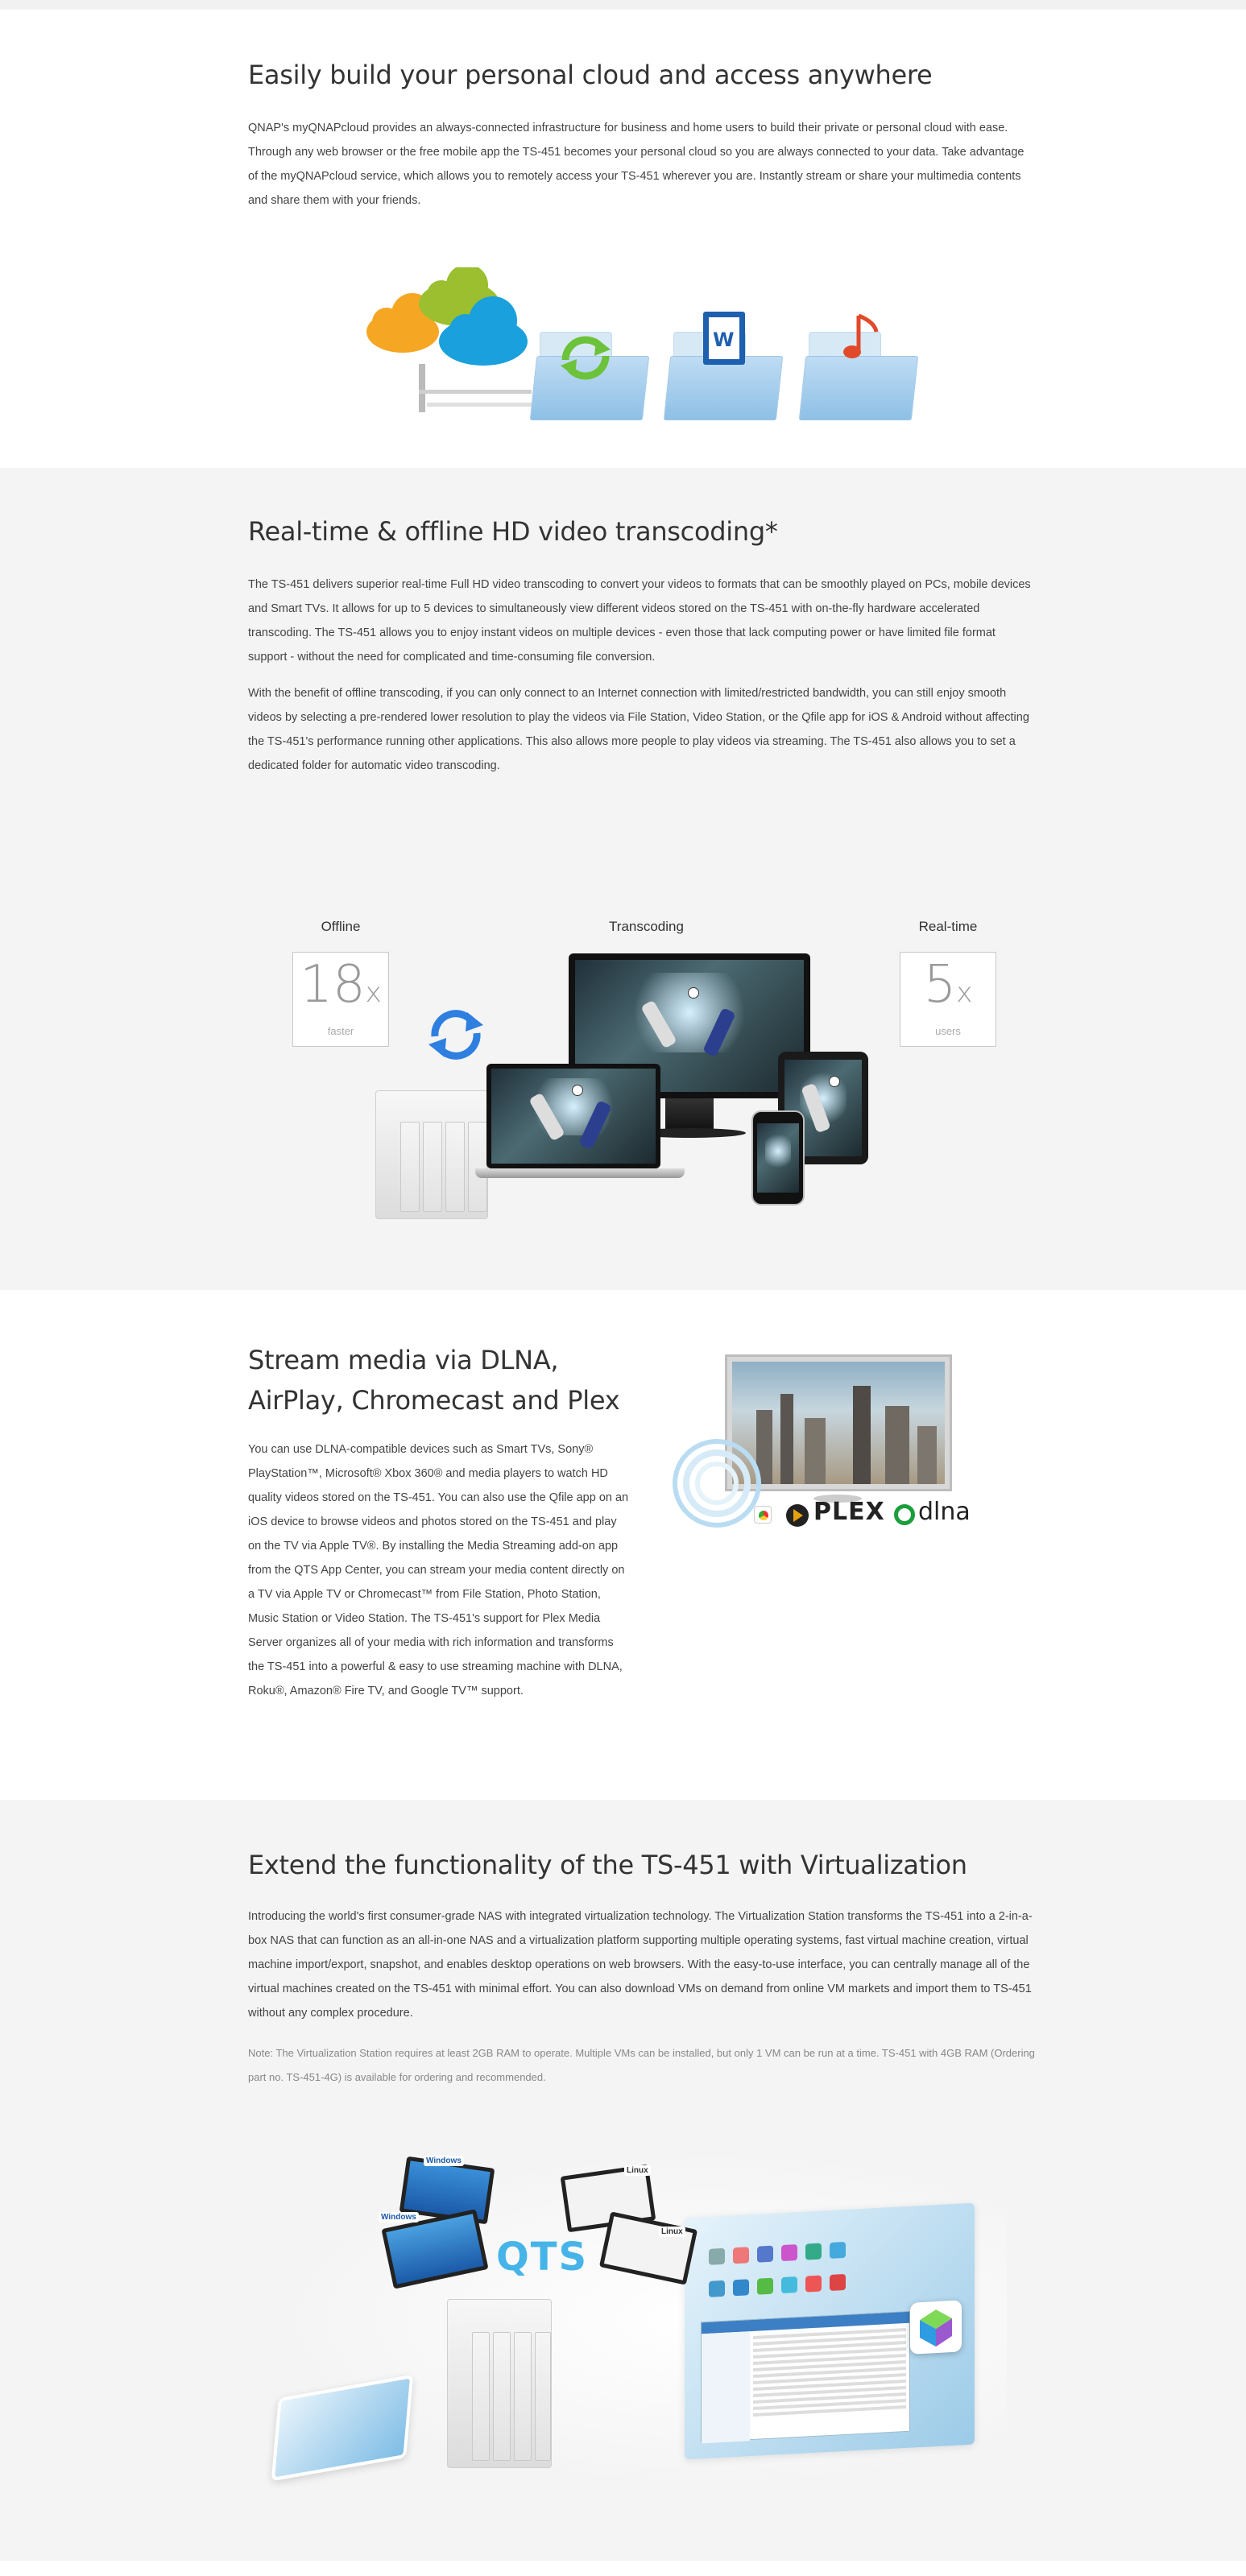 The width and height of the screenshot is (1246, 2576). What do you see at coordinates (341, 1031) in the screenshot?
I see `offline-sub: faster` at bounding box center [341, 1031].